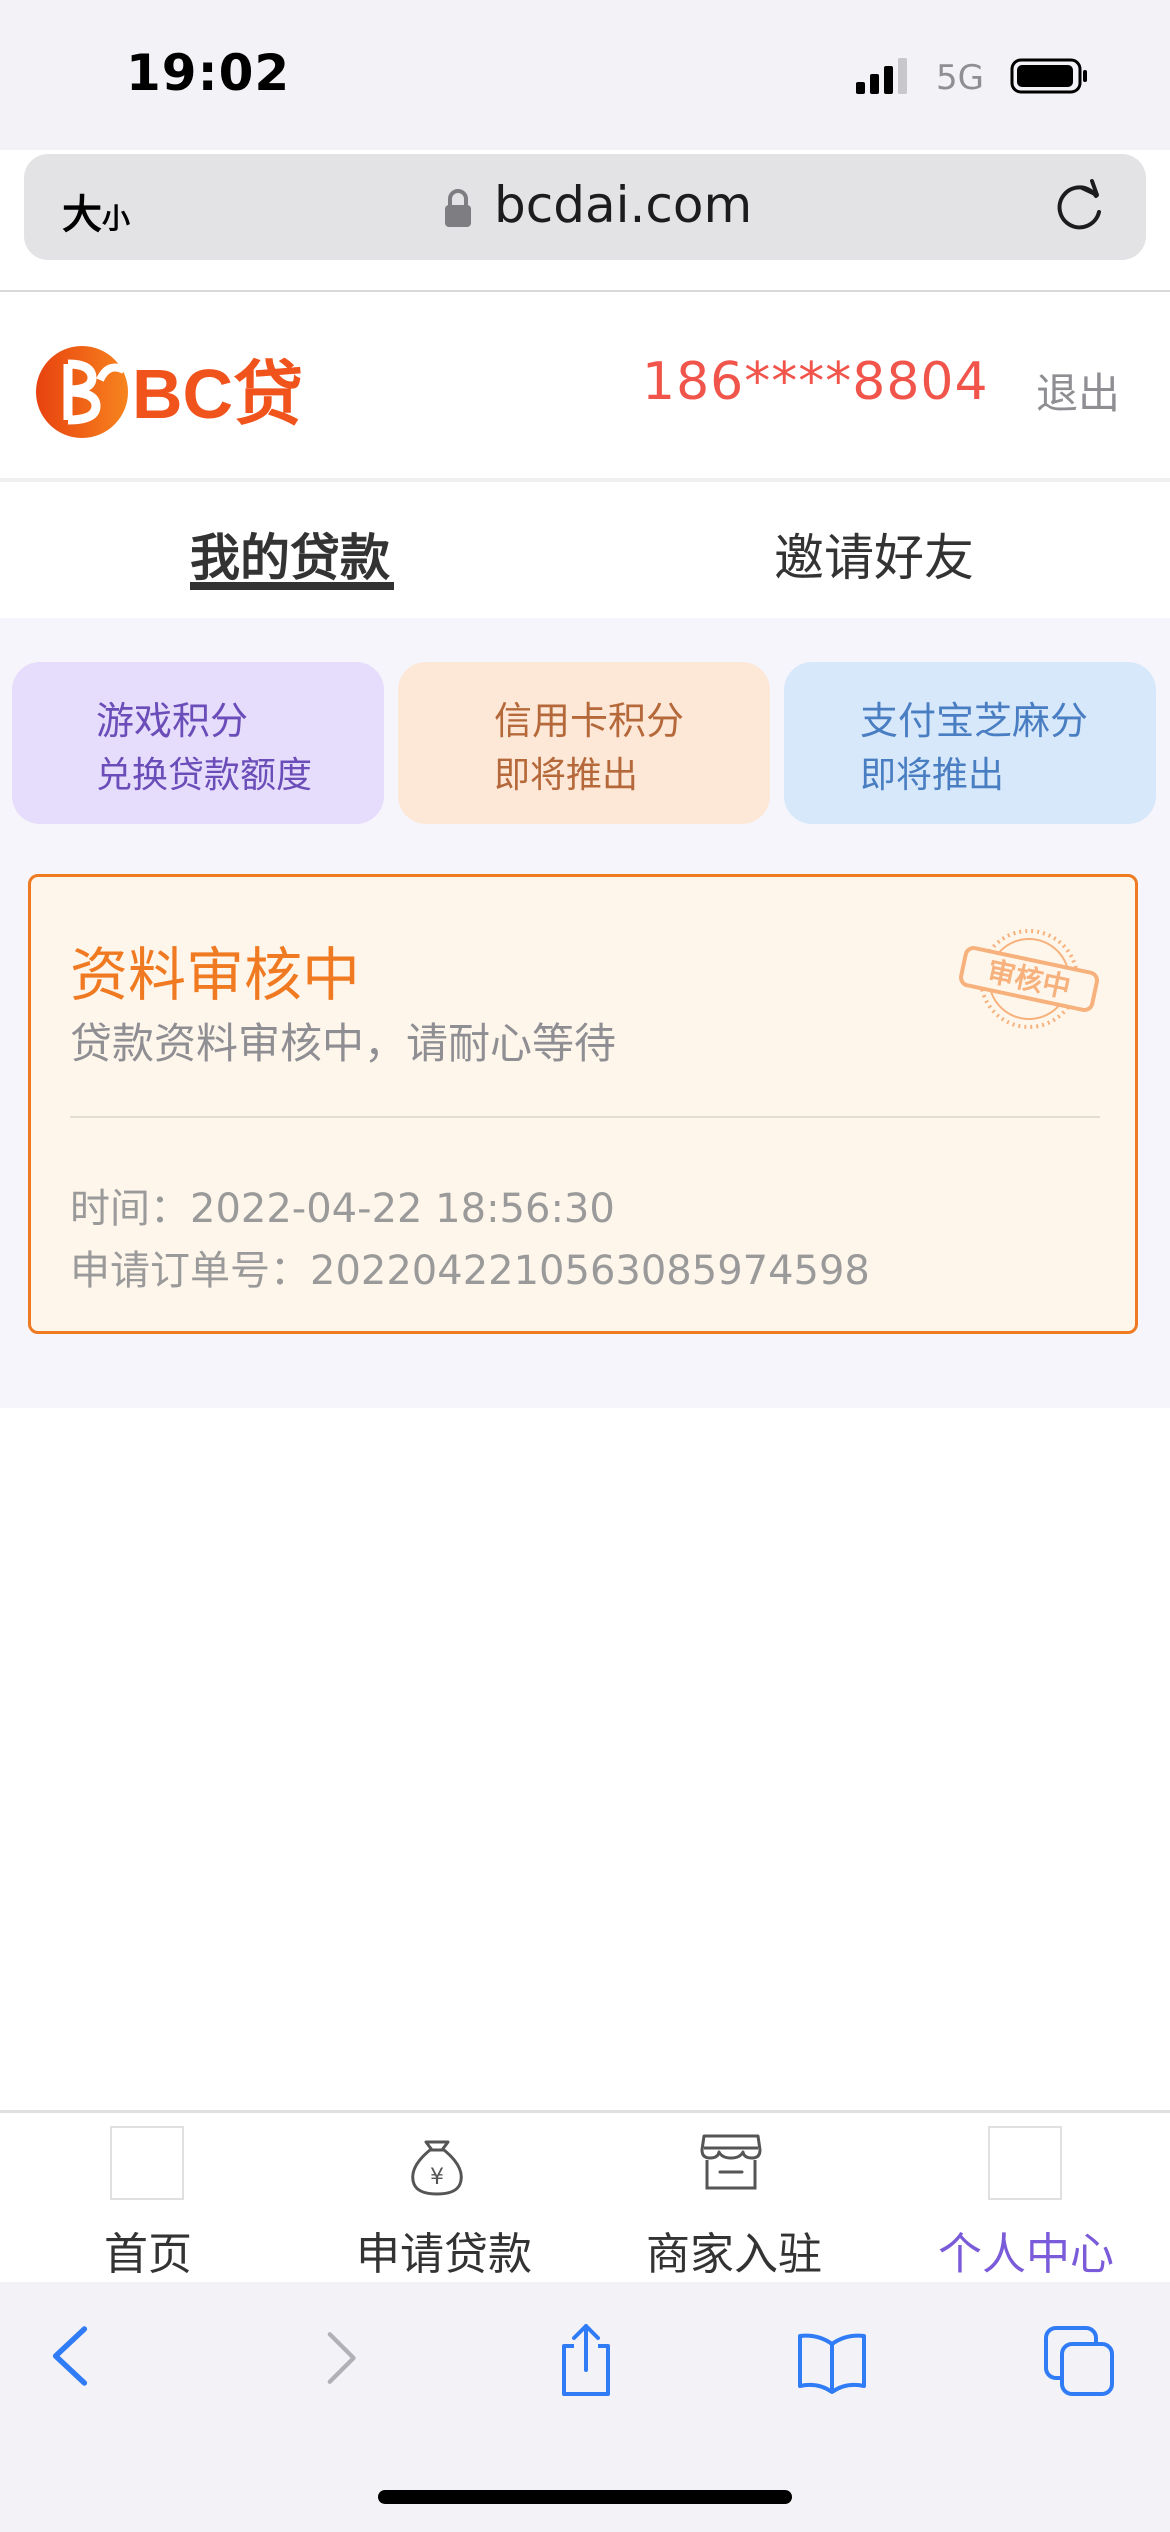 Image resolution: width=1170 pixels, height=2532 pixels. What do you see at coordinates (215, 975) in the screenshot?
I see `status-title: 资料审核中` at bounding box center [215, 975].